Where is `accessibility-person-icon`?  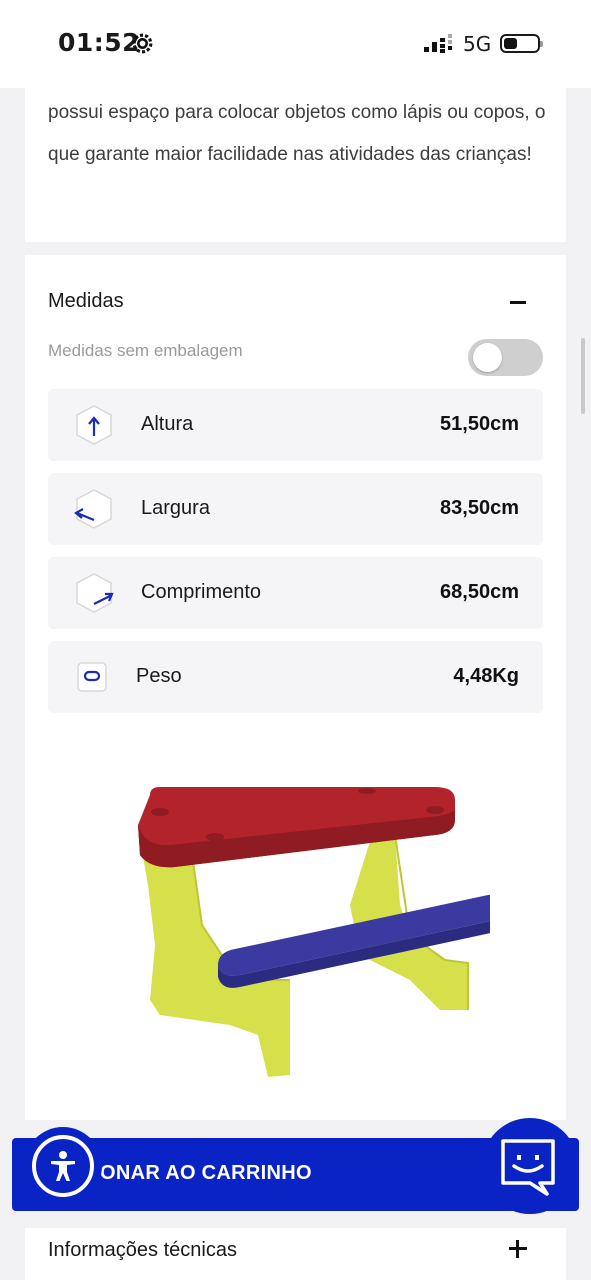
accessibility-person-icon is located at coordinates (63, 1166).